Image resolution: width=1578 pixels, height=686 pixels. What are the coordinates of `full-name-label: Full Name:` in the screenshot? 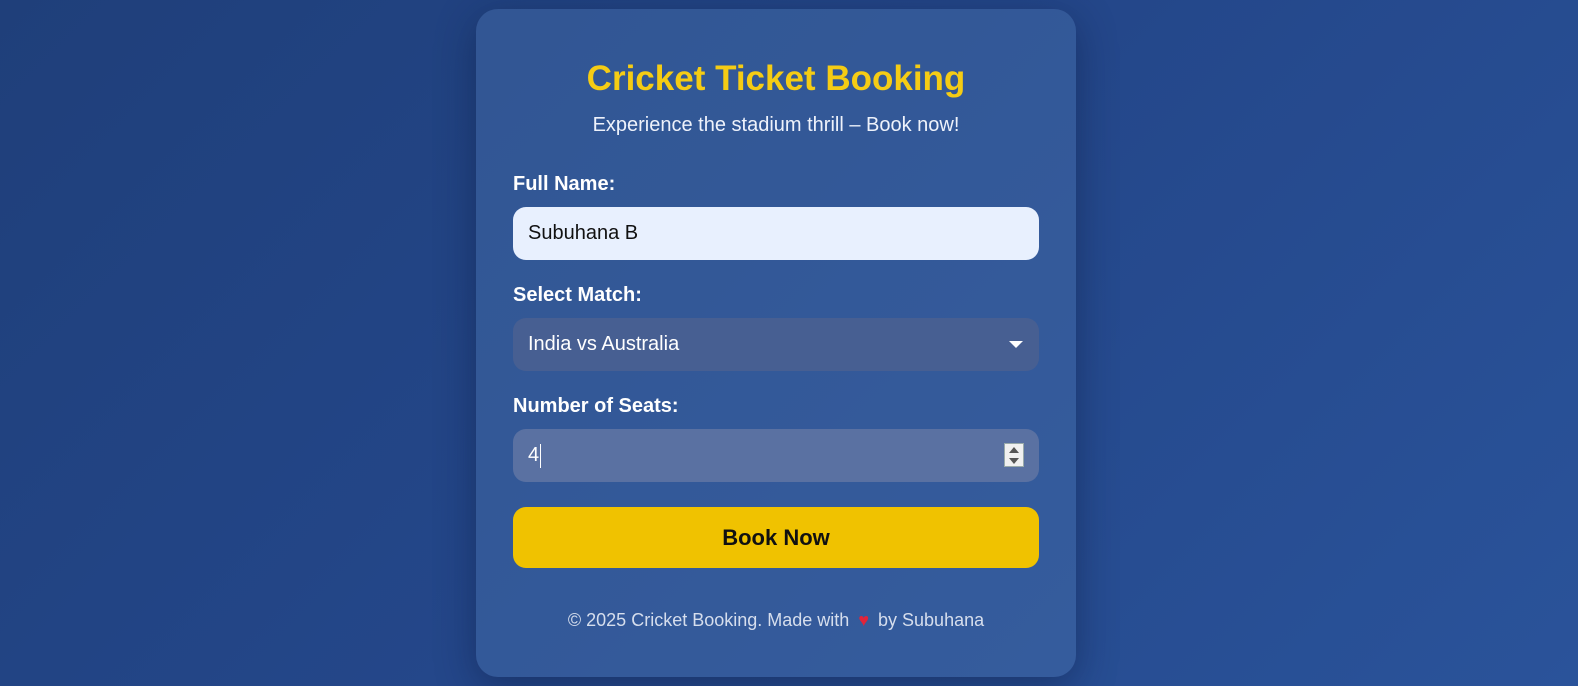 It's located at (564, 184).